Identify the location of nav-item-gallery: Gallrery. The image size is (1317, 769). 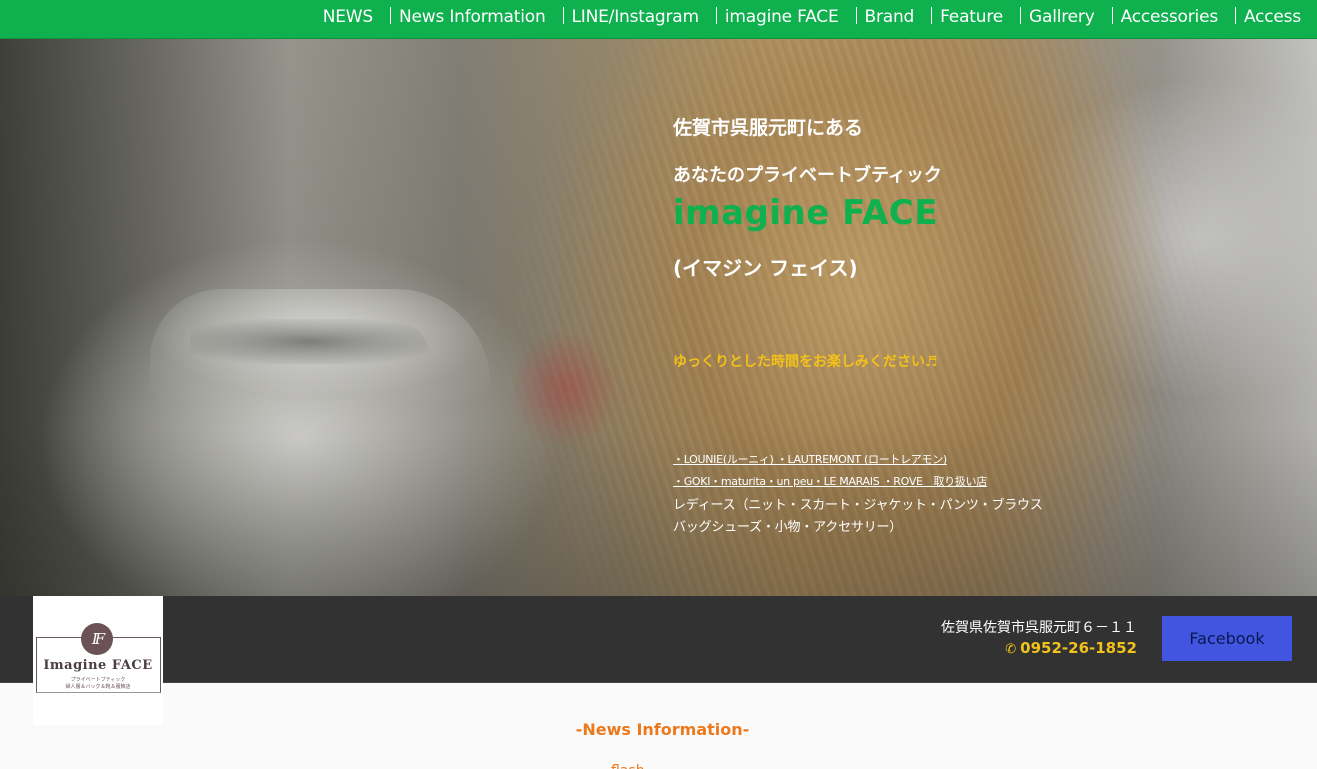
(1075, 17).